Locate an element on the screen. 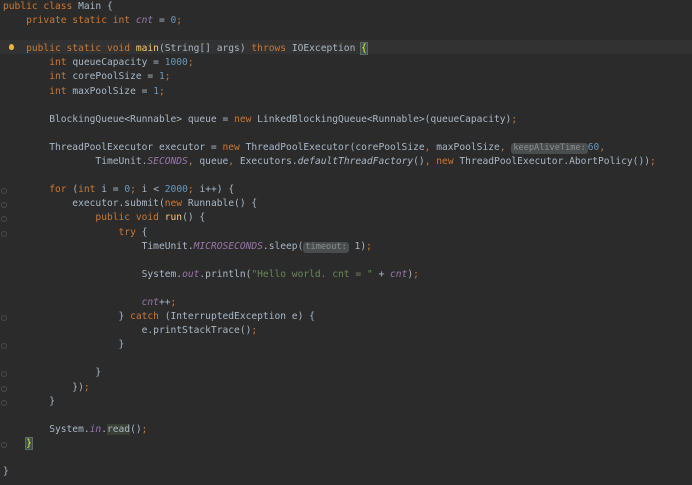 This screenshot has width=692, height=485. code-line: System.in.read(); is located at coordinates (347, 430).